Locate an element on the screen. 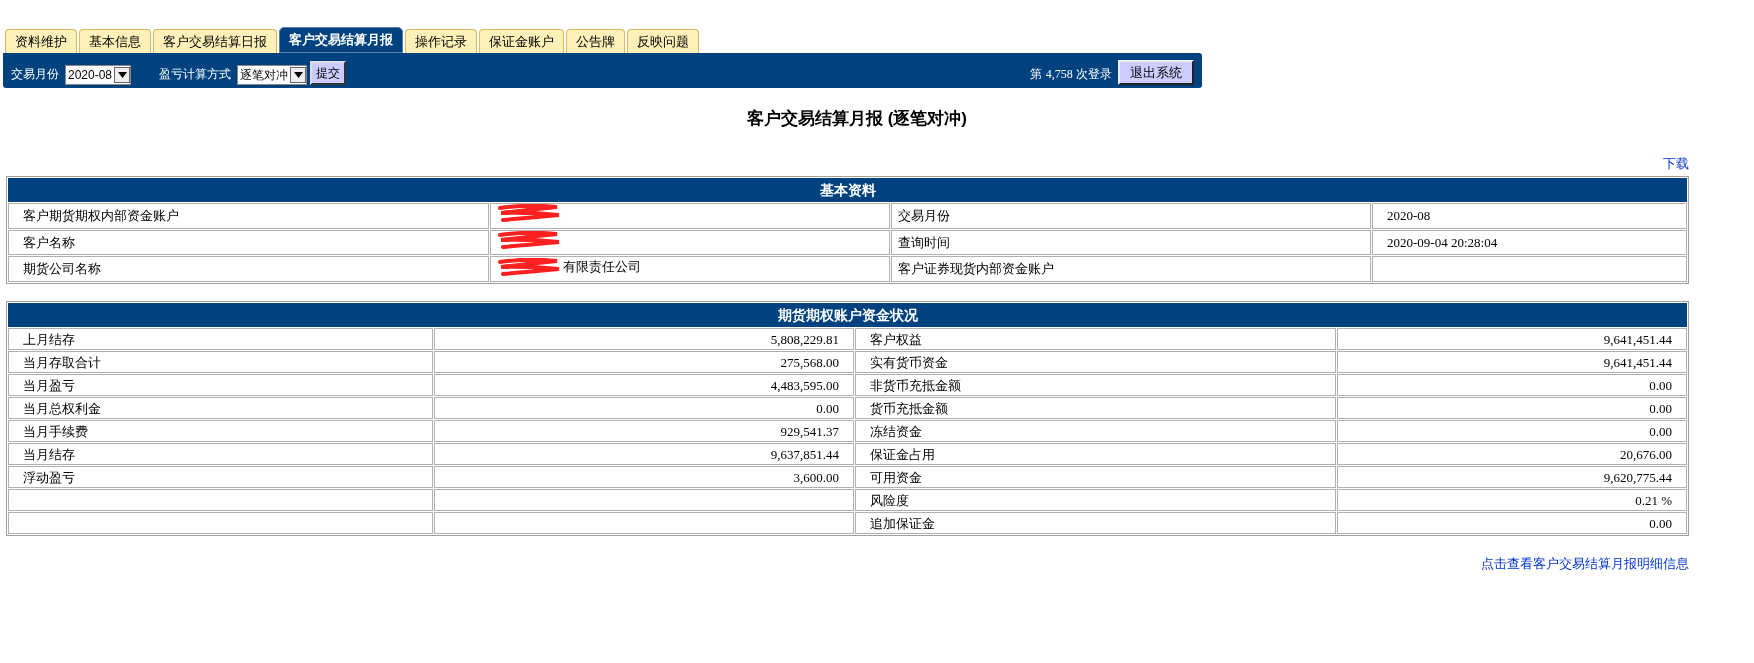  login-count-text: 第 4,758 次登录 is located at coordinates (1071, 74).